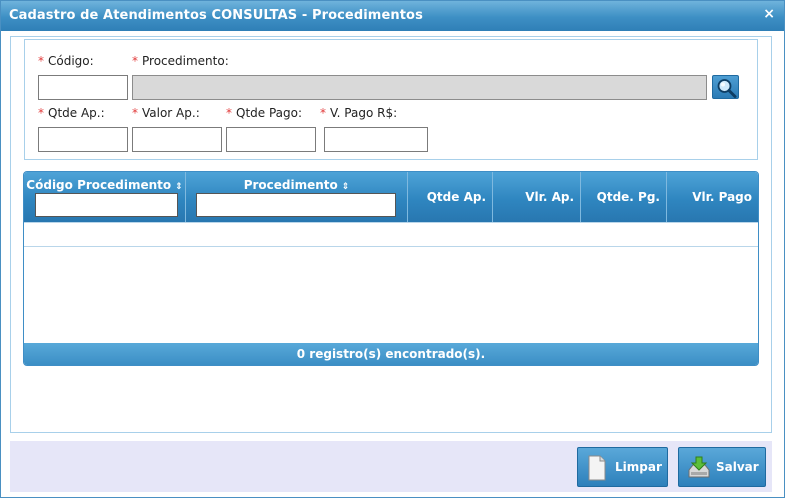 Image resolution: width=785 pixels, height=498 pixels. I want to click on salvar-button: Salvar, so click(722, 467).